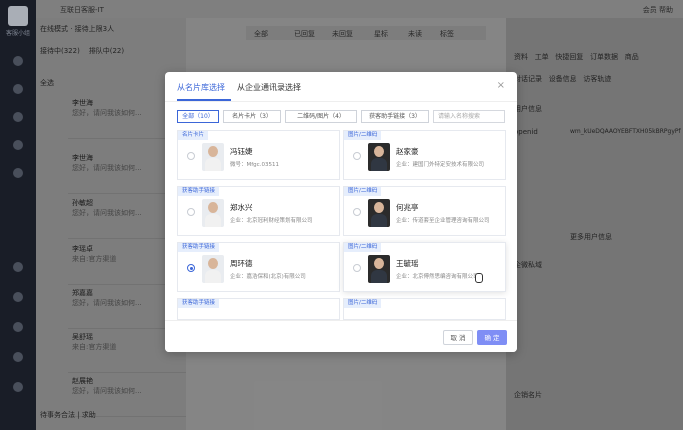 The width and height of the screenshot is (683, 430). I want to click on card-company: 企业：北京傅然思编咨询有限公司, so click(437, 277).